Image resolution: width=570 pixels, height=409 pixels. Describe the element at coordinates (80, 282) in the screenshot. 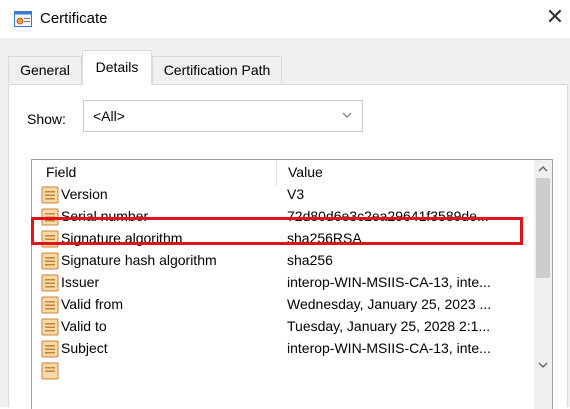

I see `field-name: Issuer` at that location.